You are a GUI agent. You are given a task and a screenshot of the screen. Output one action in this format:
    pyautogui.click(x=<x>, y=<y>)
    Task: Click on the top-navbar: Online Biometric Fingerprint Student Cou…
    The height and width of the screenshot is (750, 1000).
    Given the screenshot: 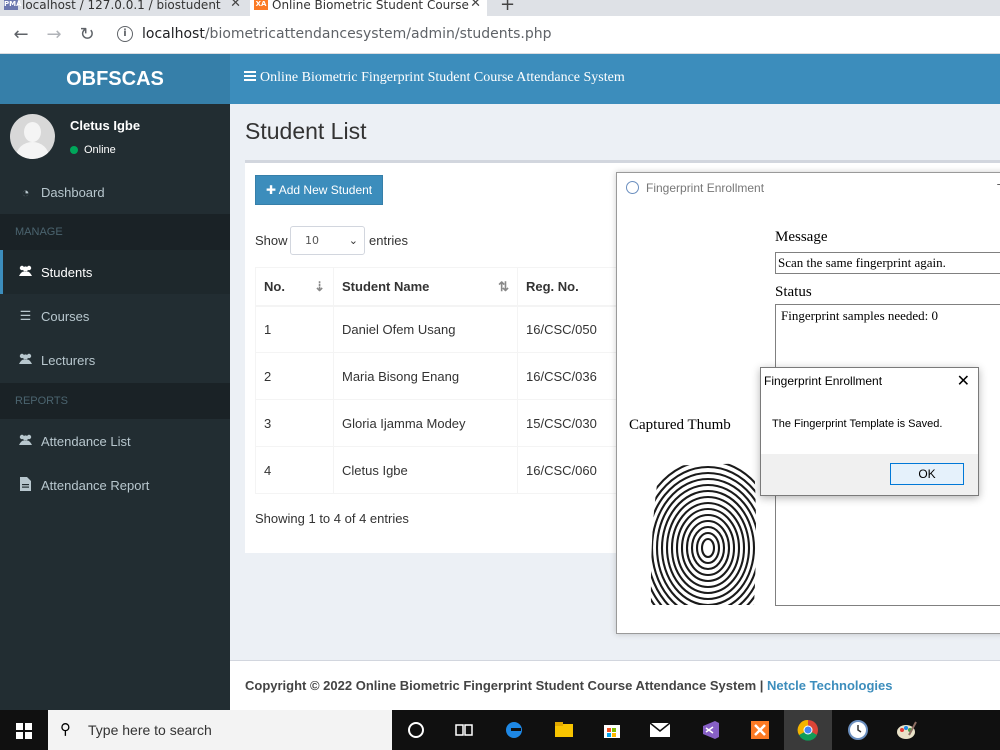 What is the action you would take?
    pyautogui.click(x=615, y=79)
    